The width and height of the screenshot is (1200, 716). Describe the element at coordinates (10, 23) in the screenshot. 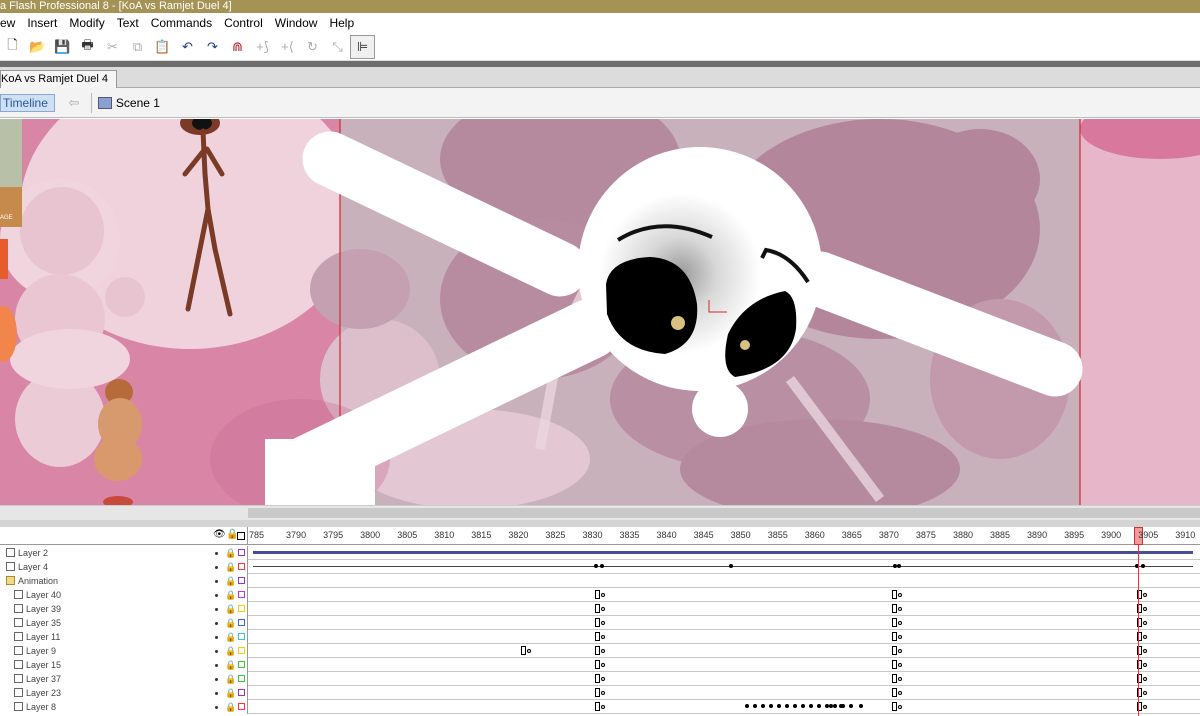

I see `menu-item-ew: ew` at that location.